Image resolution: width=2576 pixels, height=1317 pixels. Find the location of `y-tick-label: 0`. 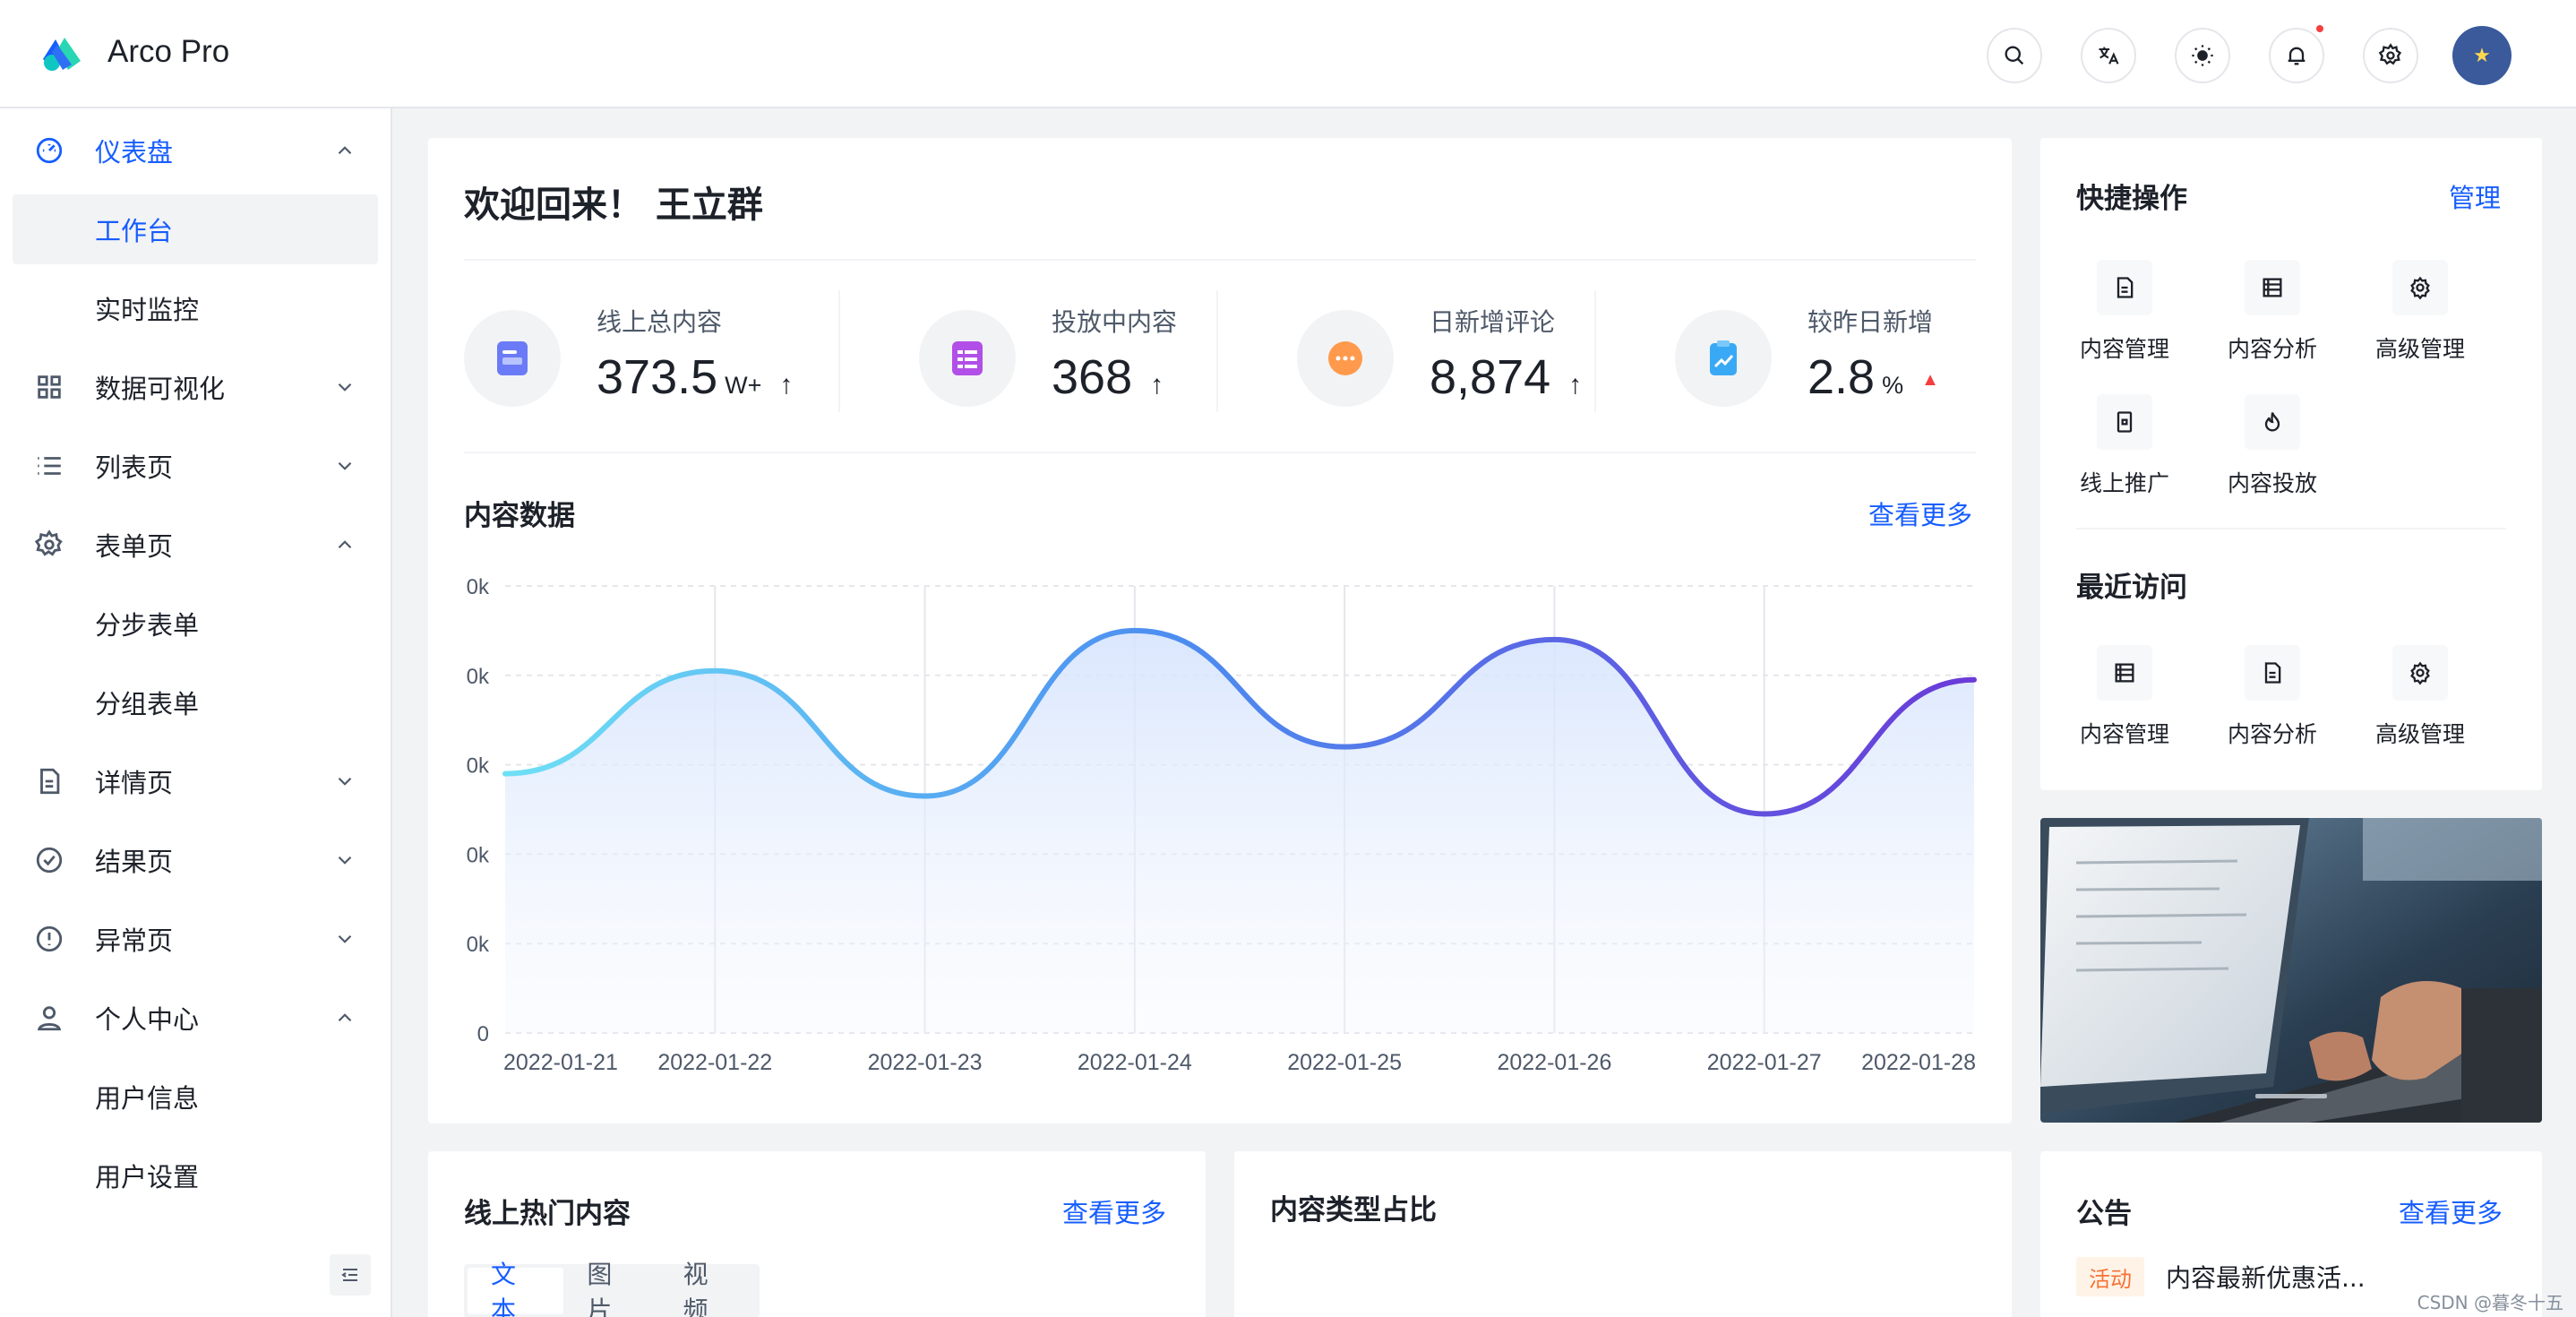

y-tick-label: 0 is located at coordinates (483, 1034).